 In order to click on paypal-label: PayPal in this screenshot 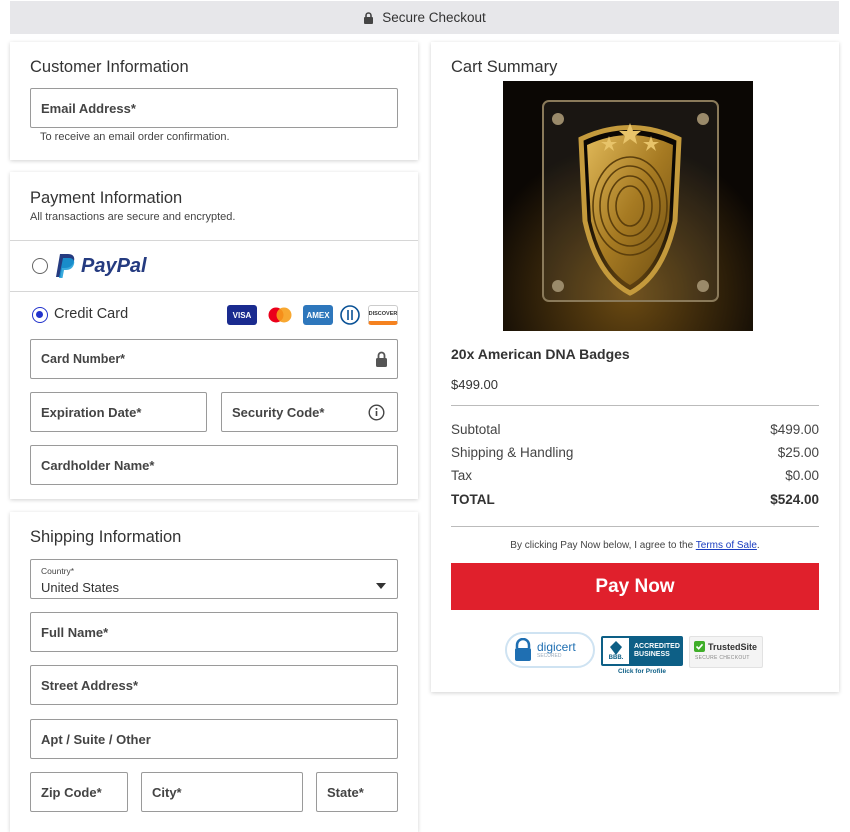, I will do `click(114, 266)`.